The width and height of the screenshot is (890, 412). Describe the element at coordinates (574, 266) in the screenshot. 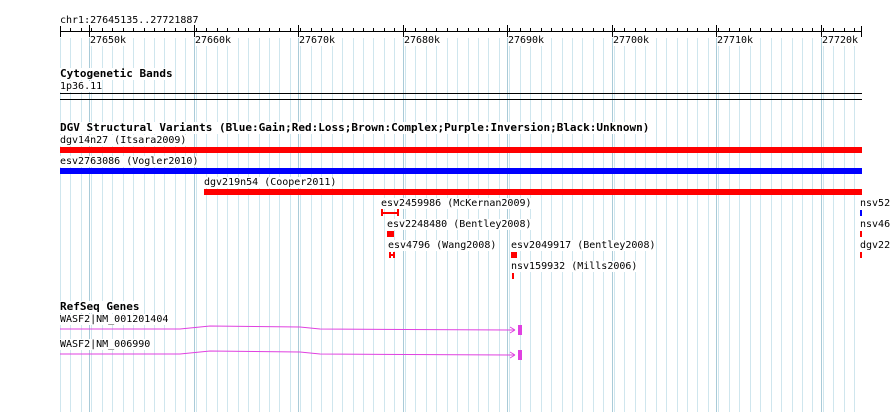

I see `dgv-feature-label: nsv159932 (Mills2006)` at that location.